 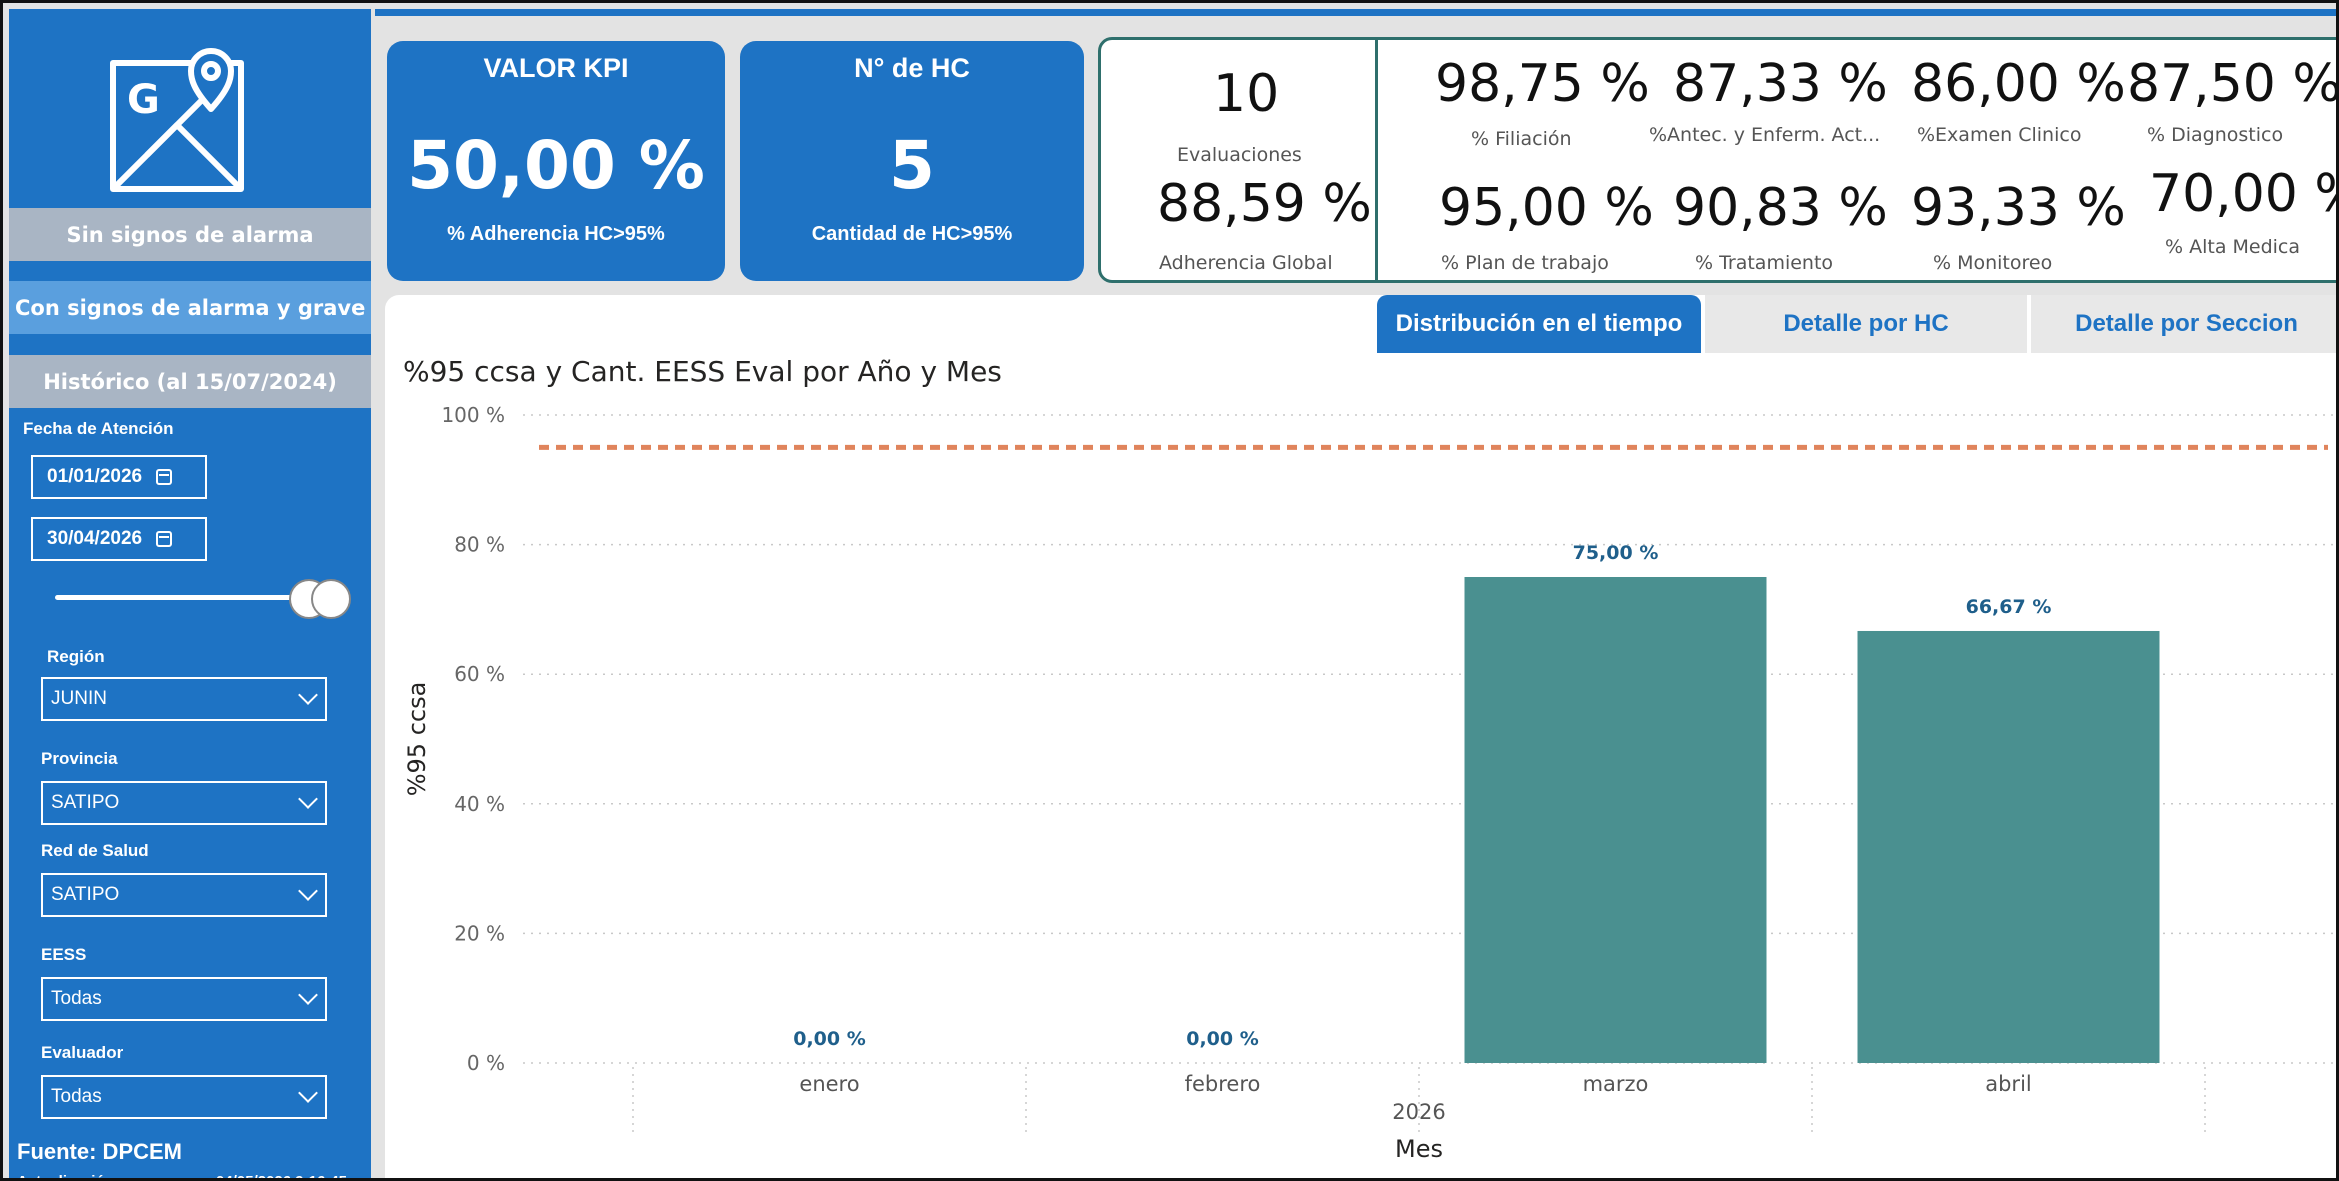 I want to click on filiacion-value: 98,75 %, so click(x=1542, y=84).